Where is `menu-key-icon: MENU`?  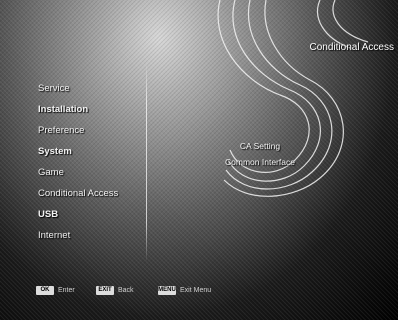
menu-key-icon: MENU is located at coordinates (167, 290).